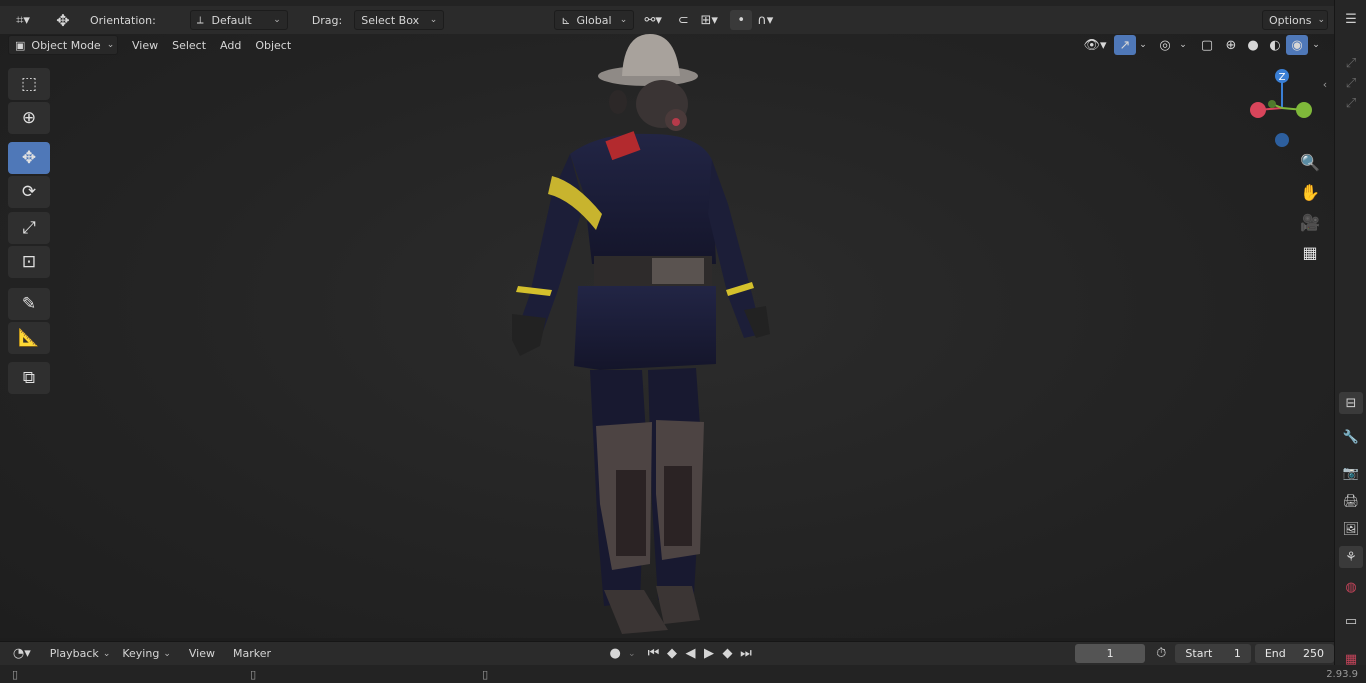 Image resolution: width=1366 pixels, height=683 pixels. Describe the element at coordinates (15, 674) in the screenshot. I see `mouse-left-icon: ▯` at that location.